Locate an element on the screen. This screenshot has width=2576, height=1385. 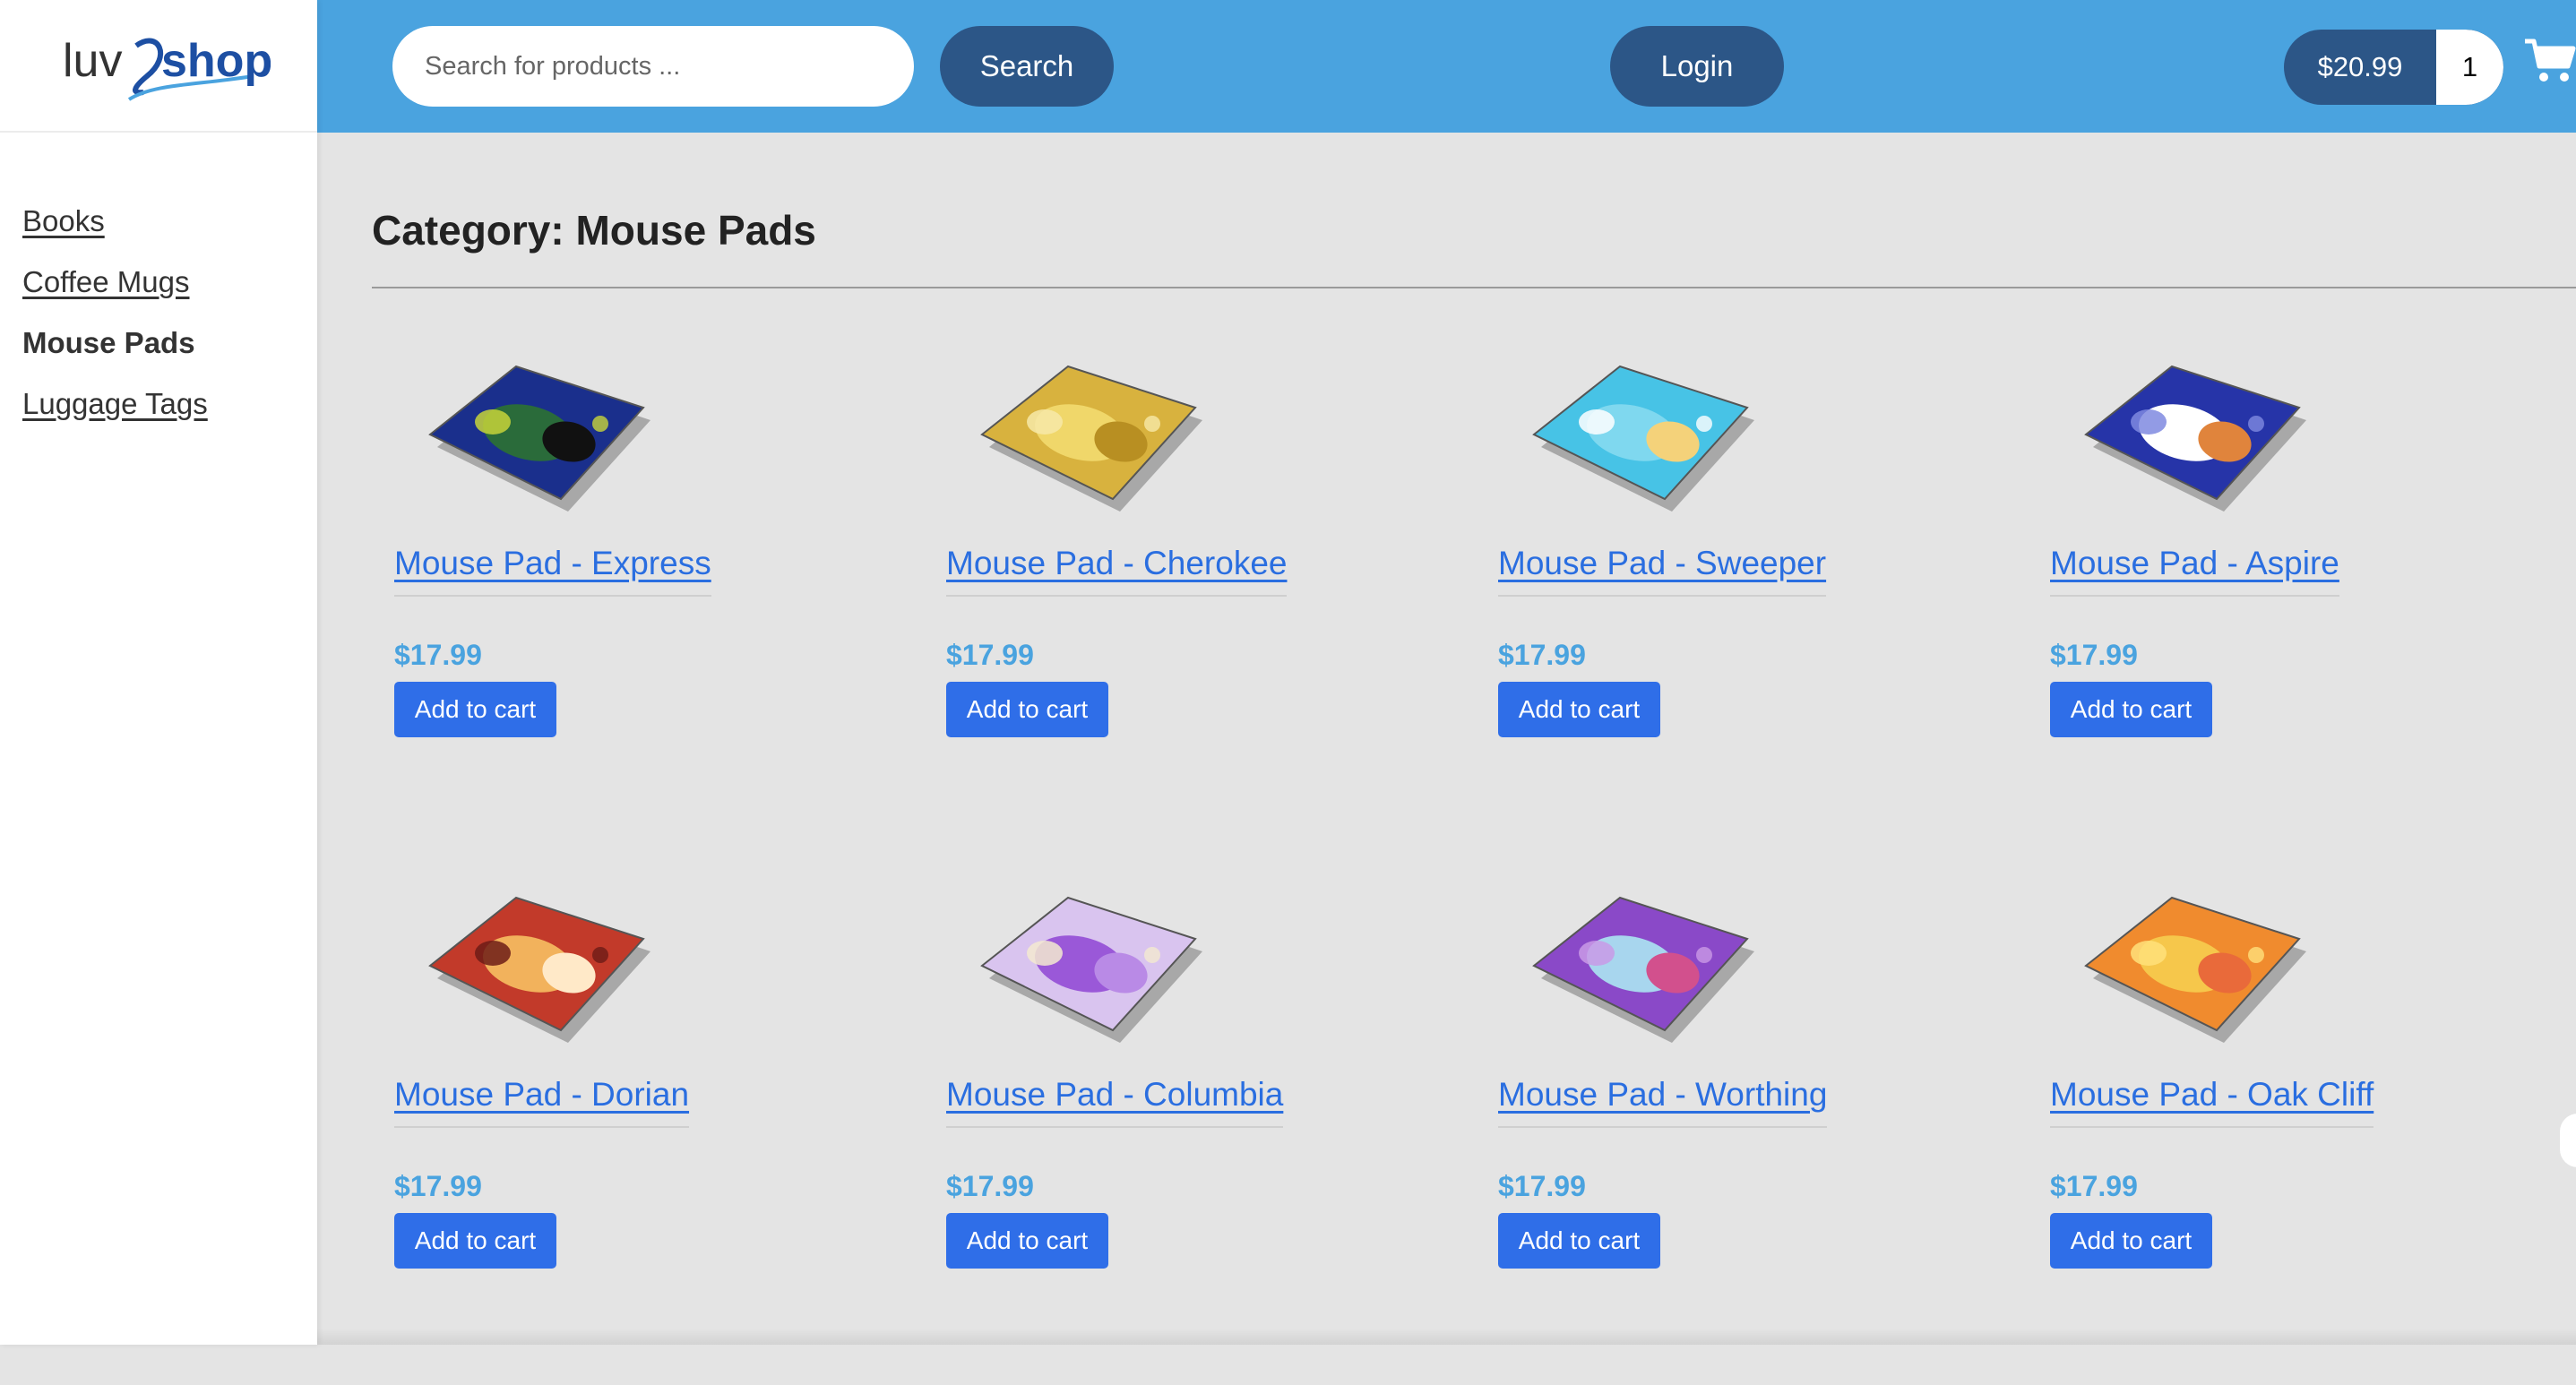
shopping-cart-icon is located at coordinates (2550, 61).